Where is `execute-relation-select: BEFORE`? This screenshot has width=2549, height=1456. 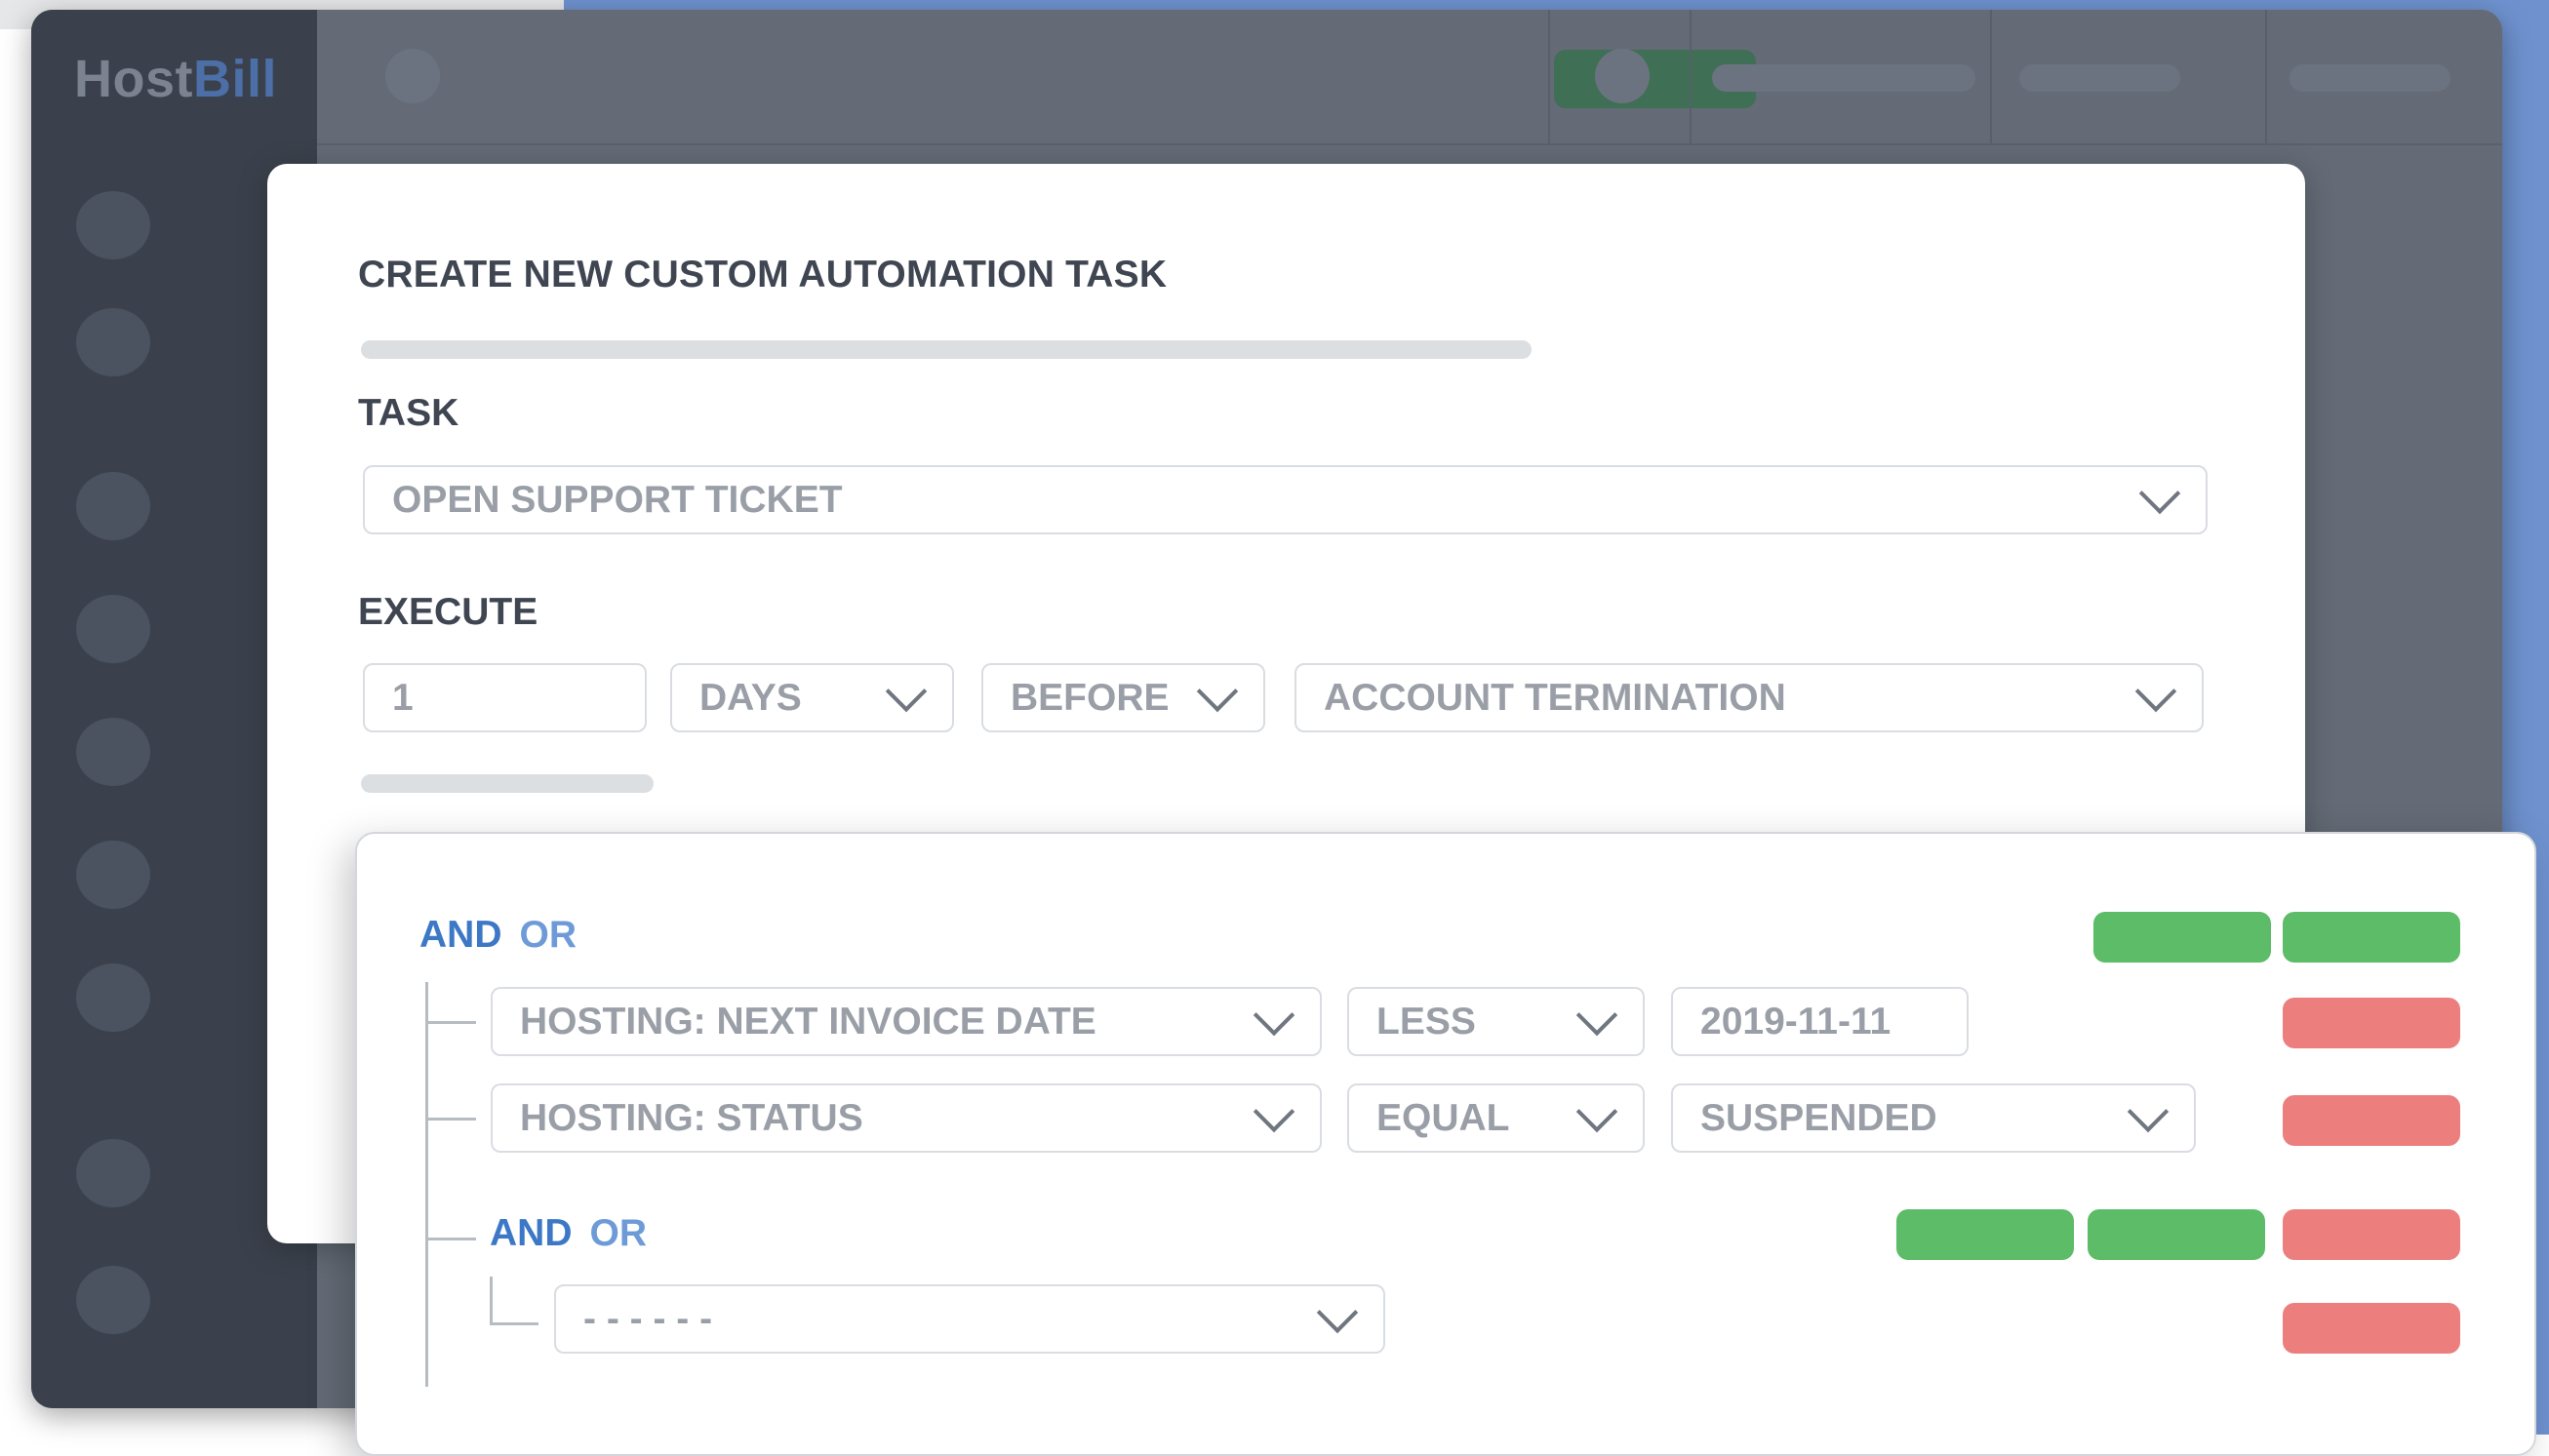 execute-relation-select: BEFORE is located at coordinates (1123, 697).